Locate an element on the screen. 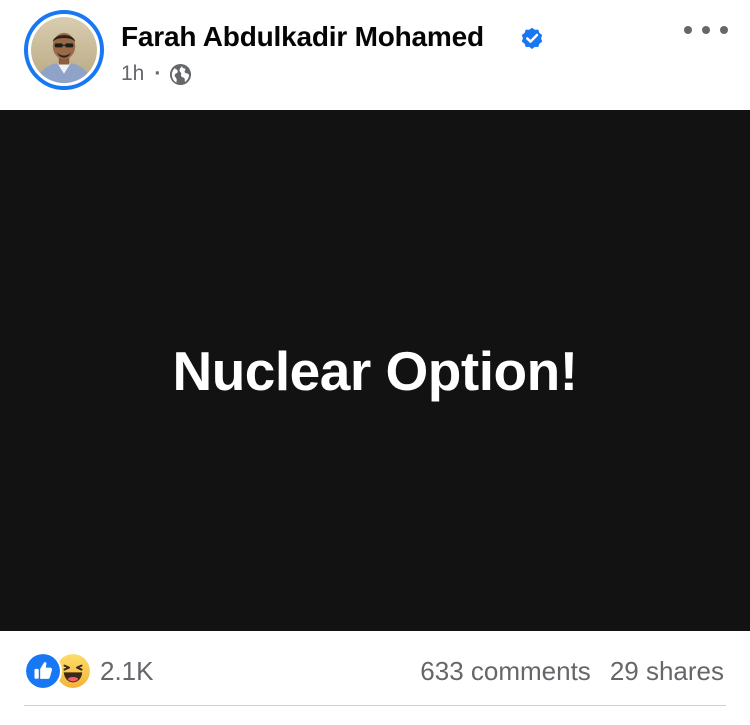  post-text: Nuclear Option! is located at coordinates (375, 370).